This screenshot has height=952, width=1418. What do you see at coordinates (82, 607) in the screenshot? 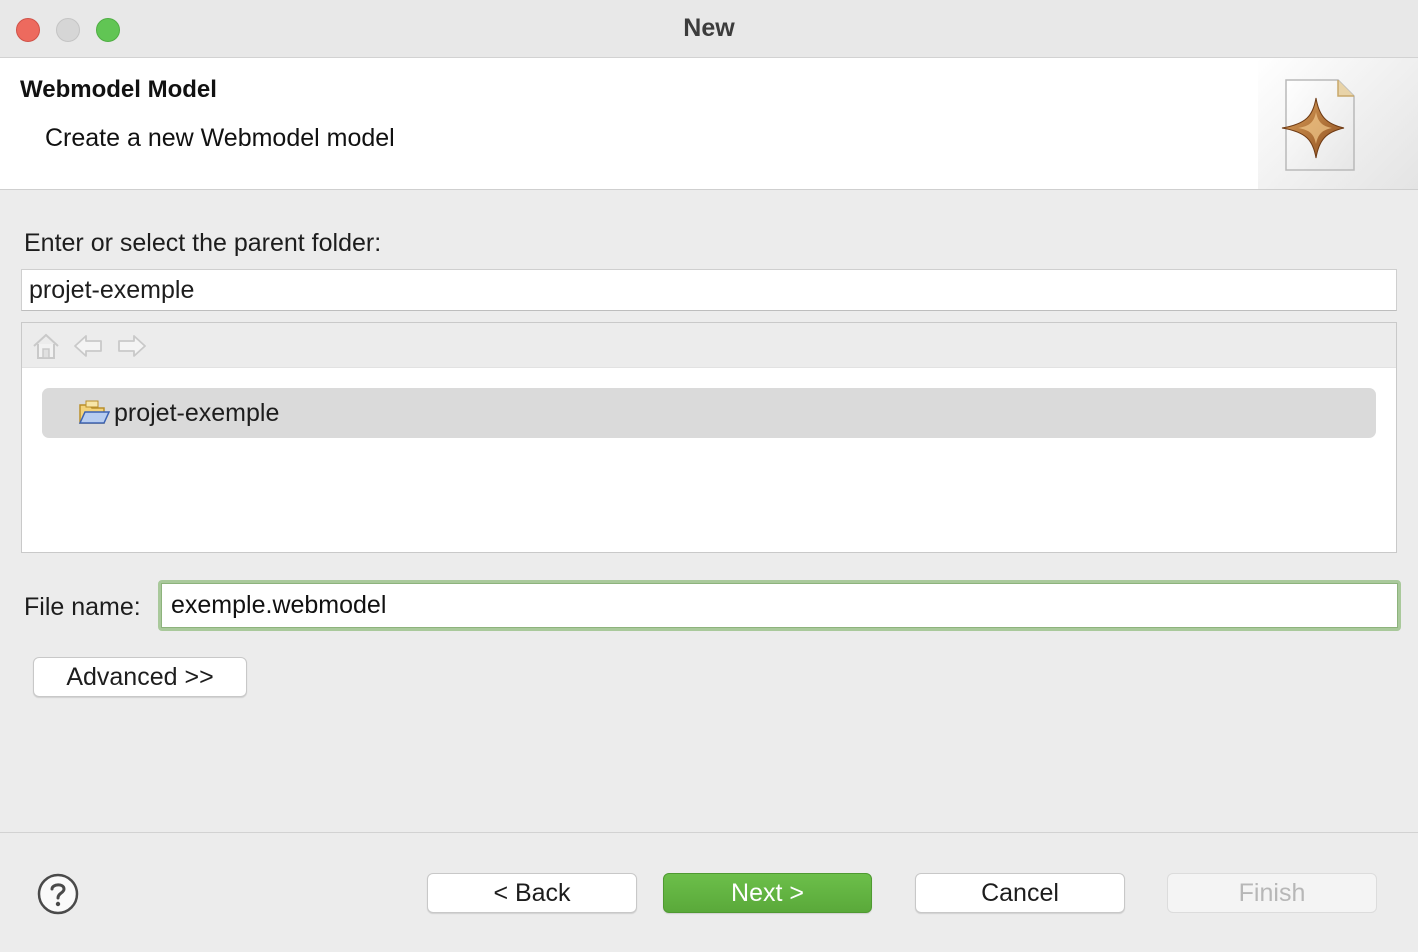
I see `file-name-label: File name:` at bounding box center [82, 607].